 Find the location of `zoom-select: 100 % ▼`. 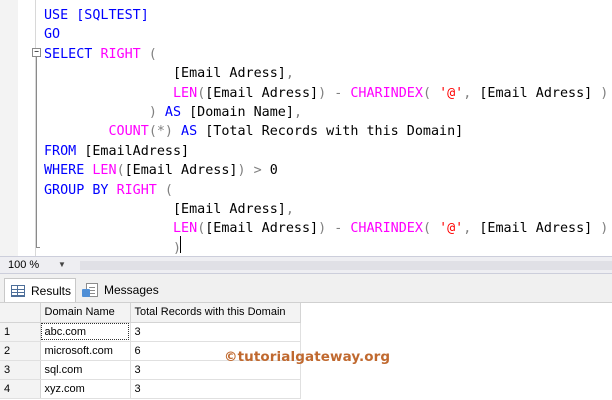

zoom-select: 100 % ▼ is located at coordinates (37, 265).